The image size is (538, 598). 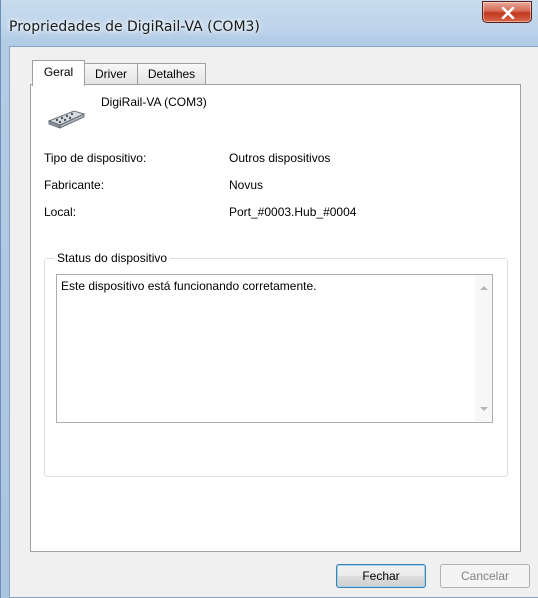 I want to click on device-name: DigiRail-VA (COM3), so click(x=154, y=102).